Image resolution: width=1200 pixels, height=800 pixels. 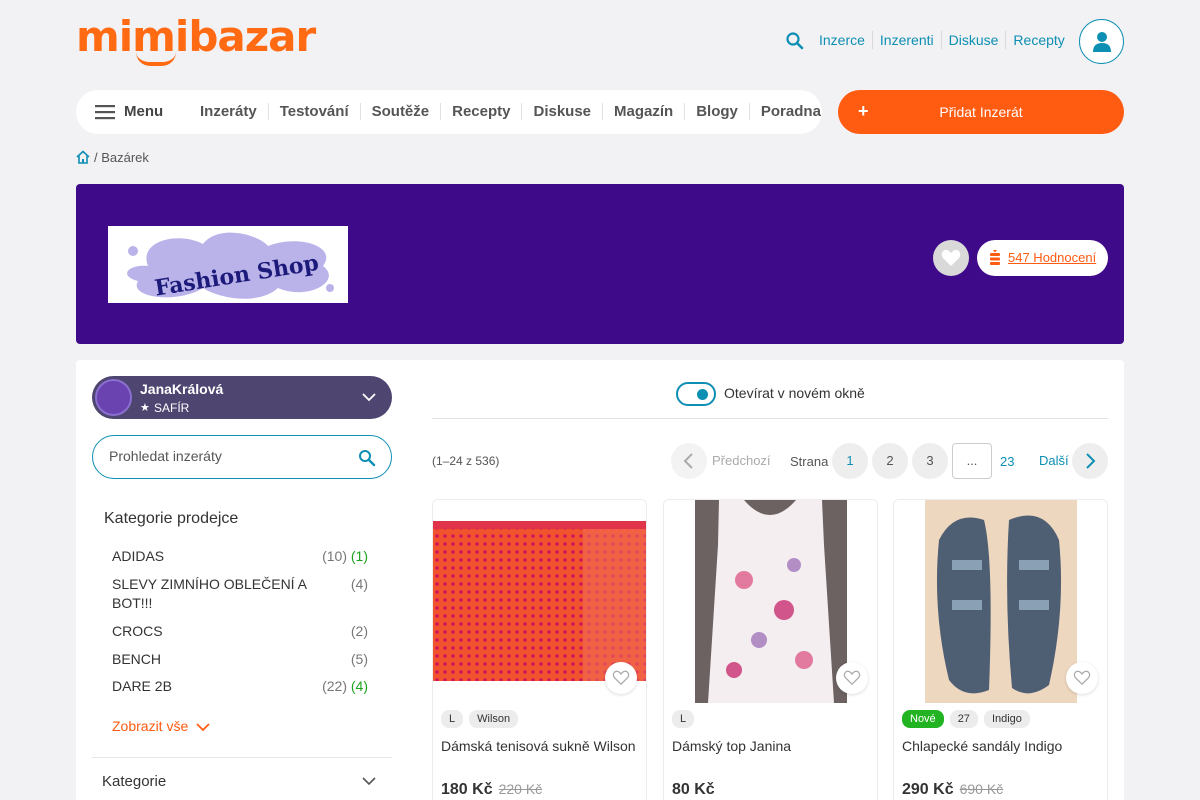 What do you see at coordinates (182, 389) in the screenshot?
I see `seller-name: JanaKrálová` at bounding box center [182, 389].